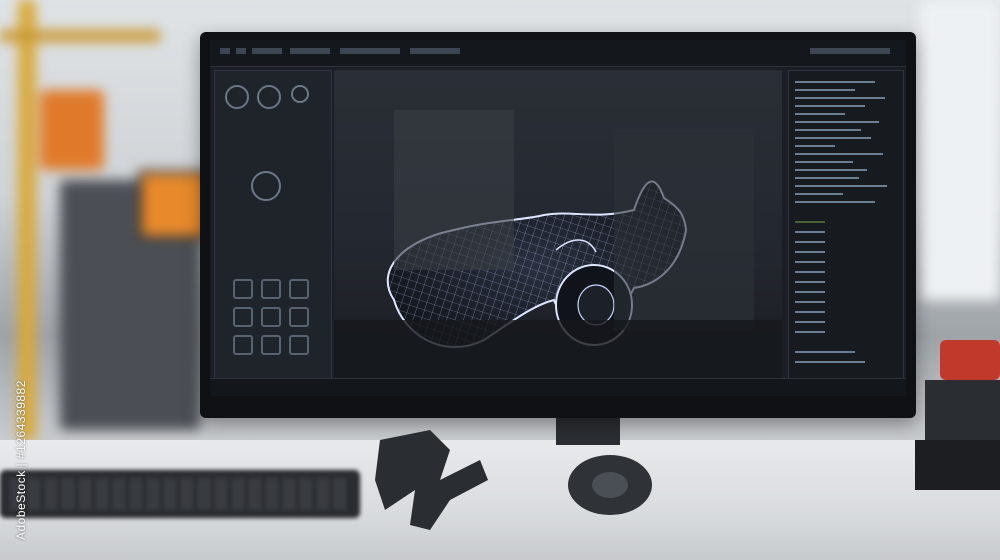 The height and width of the screenshot is (560, 1000). I want to click on cad-menubar, so click(558, 53).